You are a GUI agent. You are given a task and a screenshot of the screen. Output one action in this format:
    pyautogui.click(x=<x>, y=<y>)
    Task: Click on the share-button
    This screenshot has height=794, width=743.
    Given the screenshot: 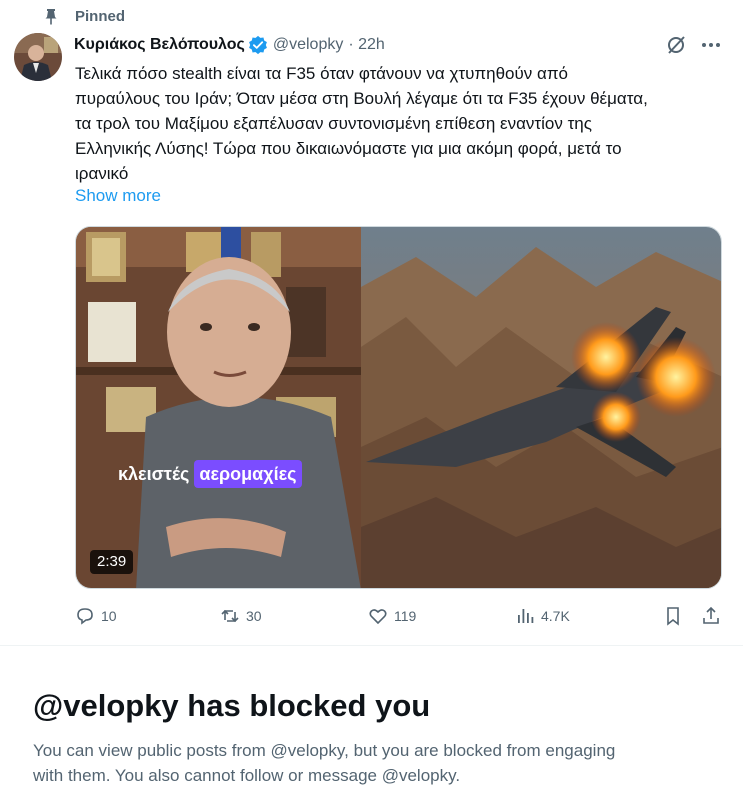 What is the action you would take?
    pyautogui.click(x=714, y=616)
    